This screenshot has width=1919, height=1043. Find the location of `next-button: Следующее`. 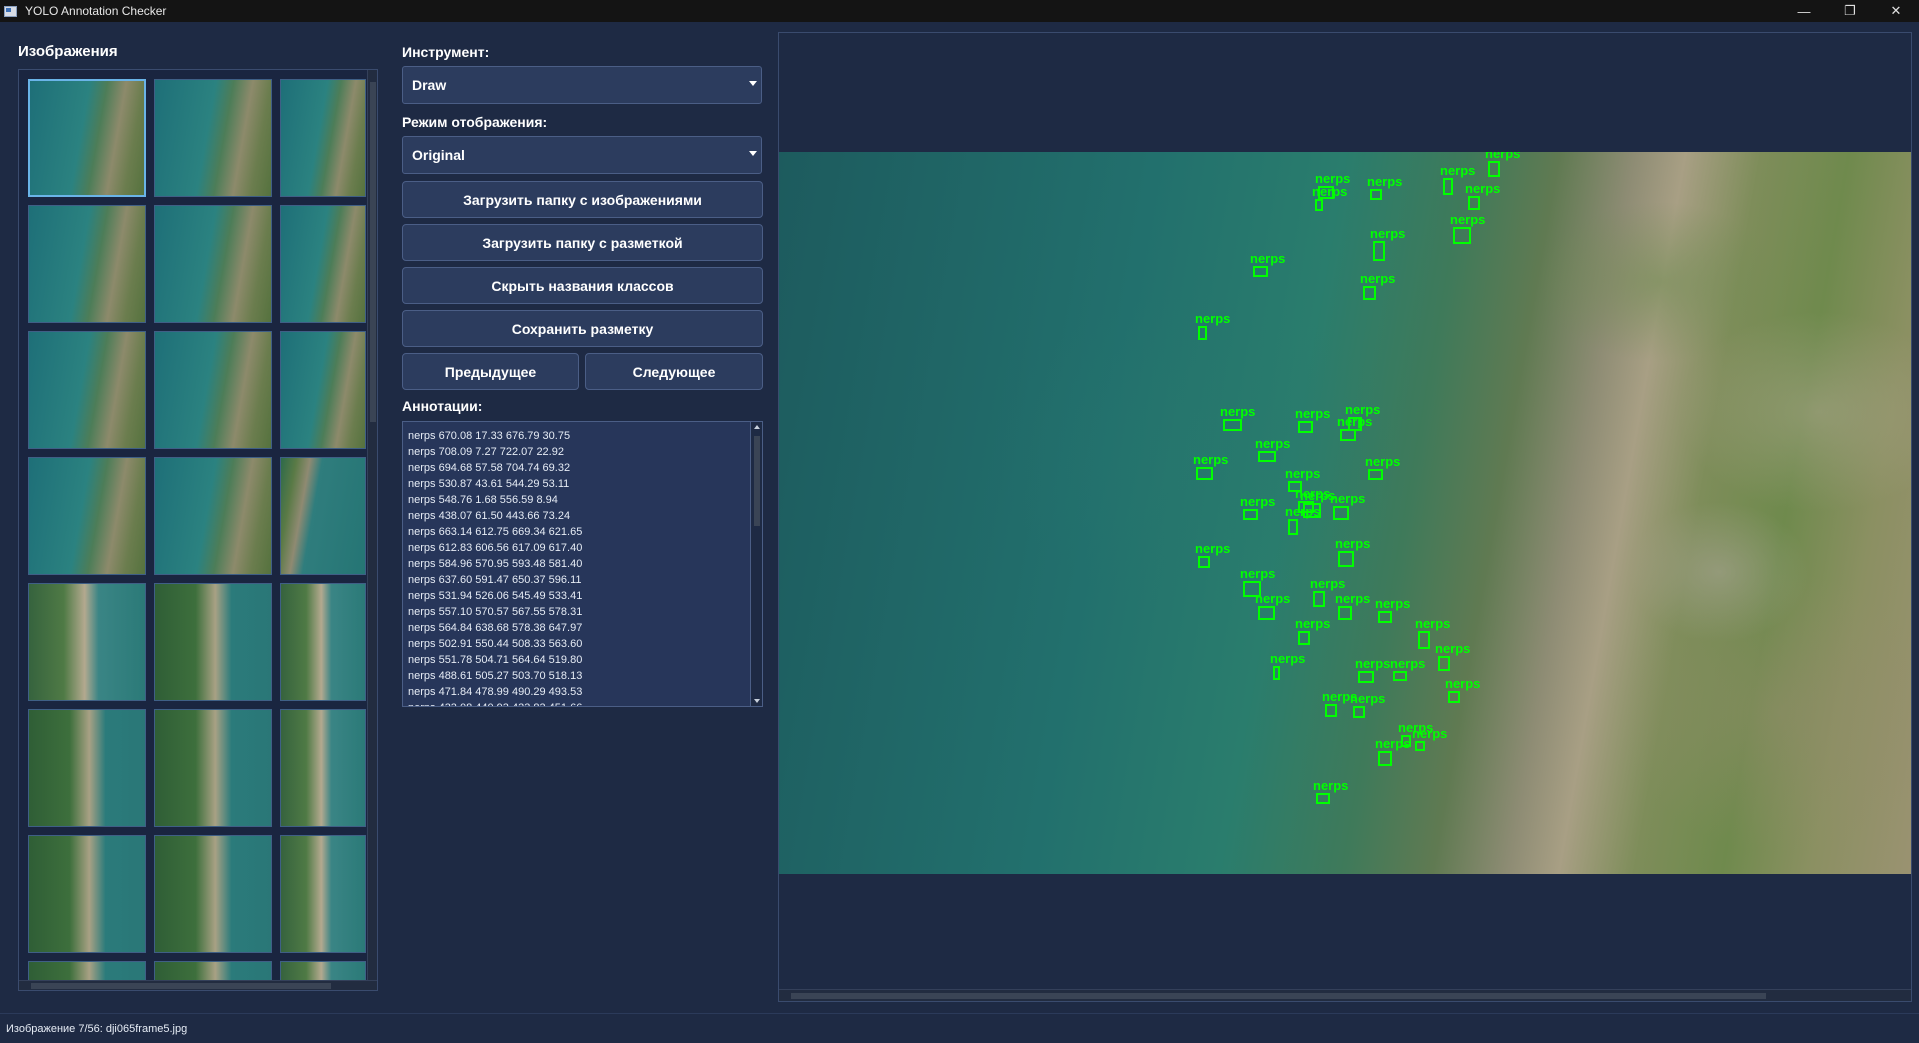

next-button: Следующее is located at coordinates (674, 371).